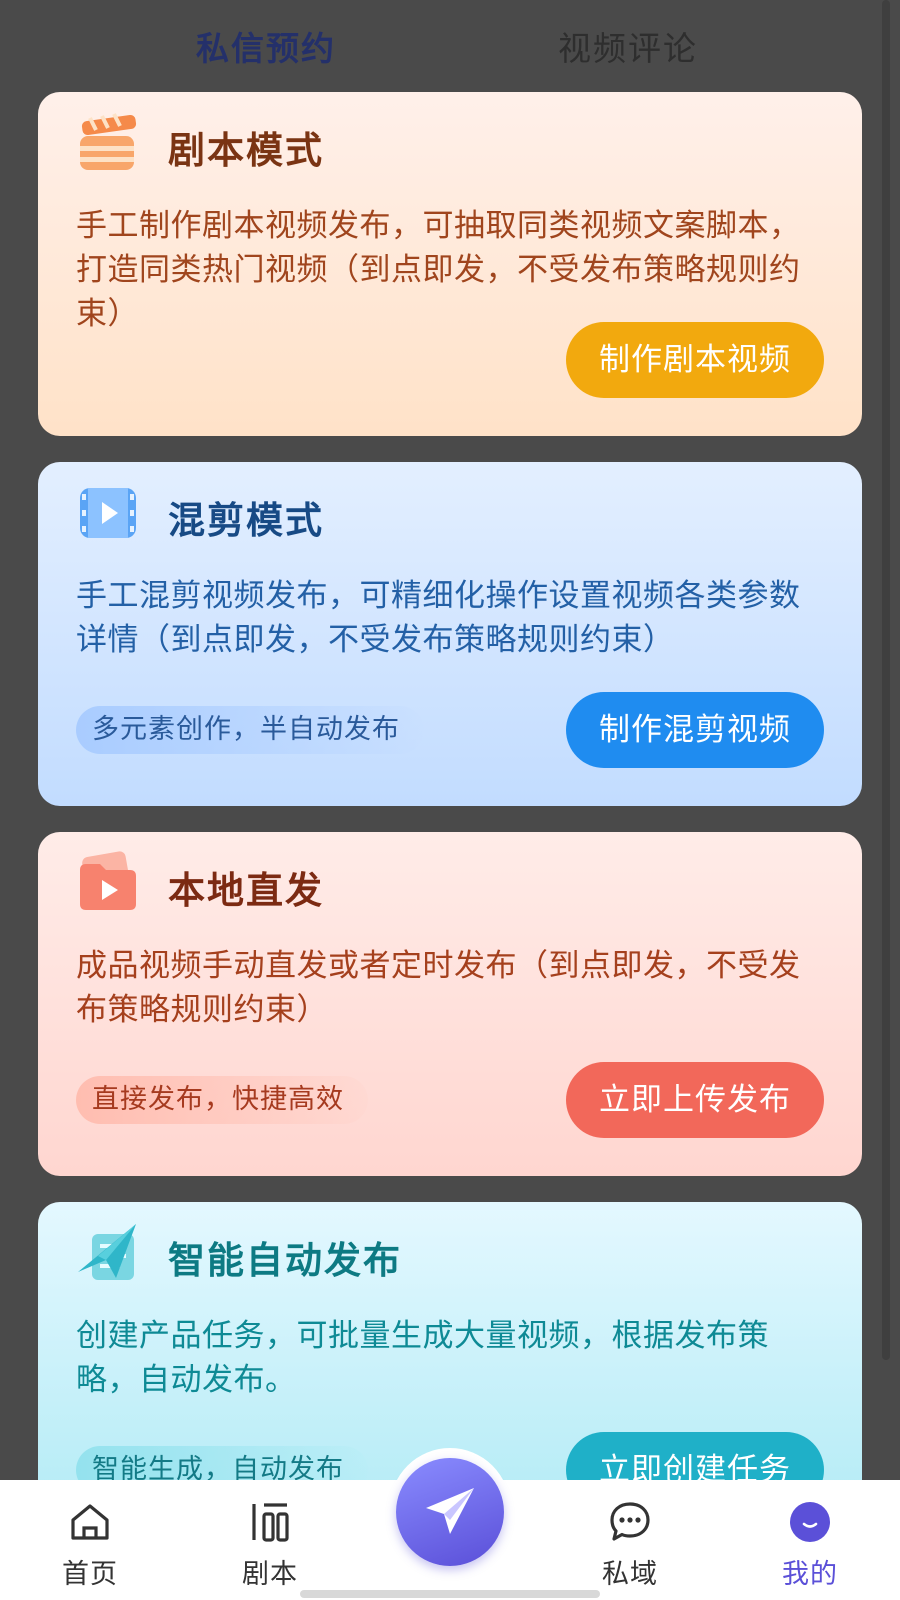 The height and width of the screenshot is (1600, 900). Describe the element at coordinates (695, 360) in the screenshot. I see `make-script-video-button: 制作剧本视频` at that location.